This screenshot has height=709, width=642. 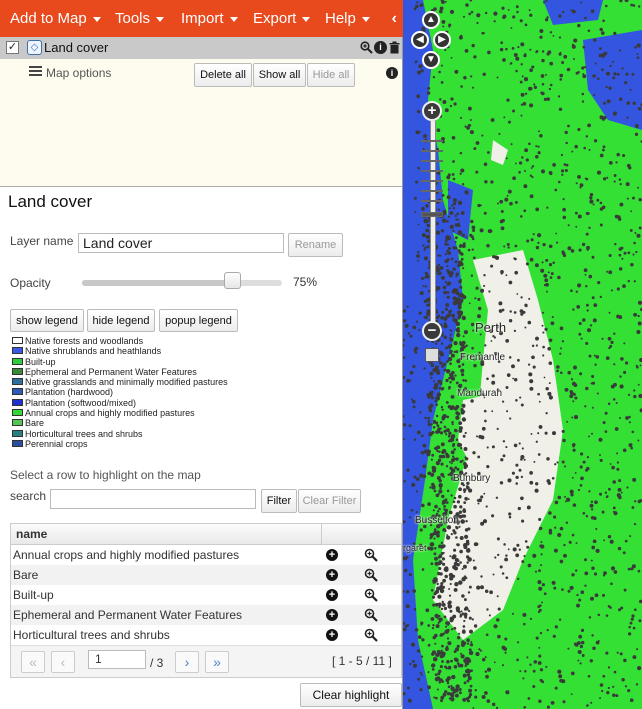 I want to click on pan-left-icon: ◀, so click(x=420, y=40).